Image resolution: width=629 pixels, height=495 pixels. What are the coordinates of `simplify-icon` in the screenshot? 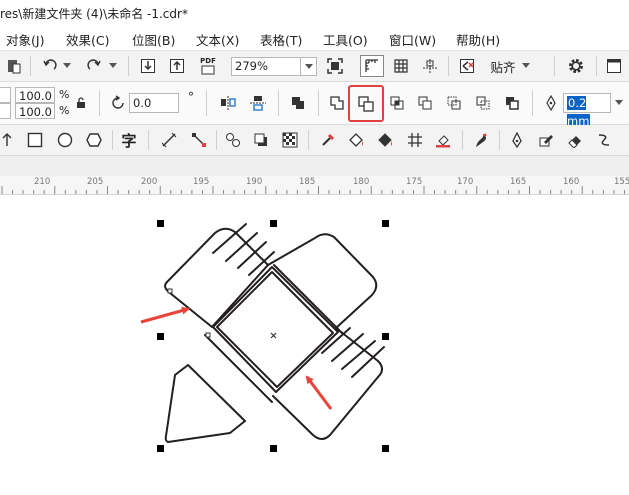 It's located at (425, 103).